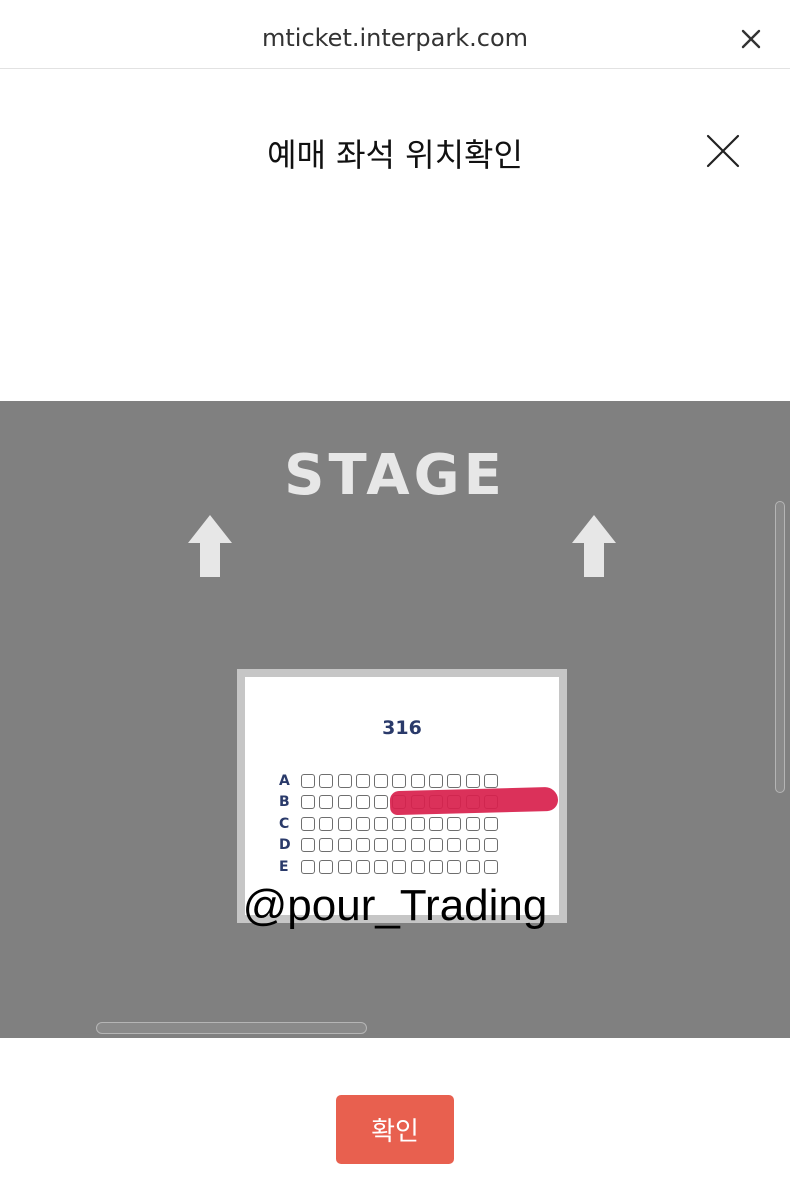 This screenshot has width=790, height=1200. I want to click on stage-label: STAGE, so click(395, 475).